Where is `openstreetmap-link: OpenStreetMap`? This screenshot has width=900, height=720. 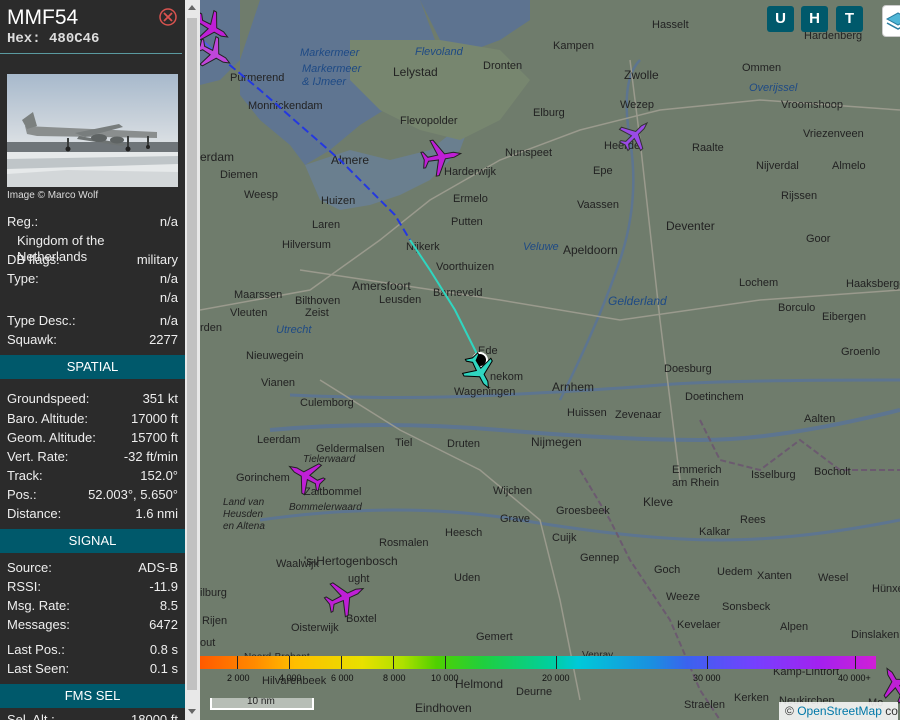
openstreetmap-link: OpenStreetMap is located at coordinates (839, 711).